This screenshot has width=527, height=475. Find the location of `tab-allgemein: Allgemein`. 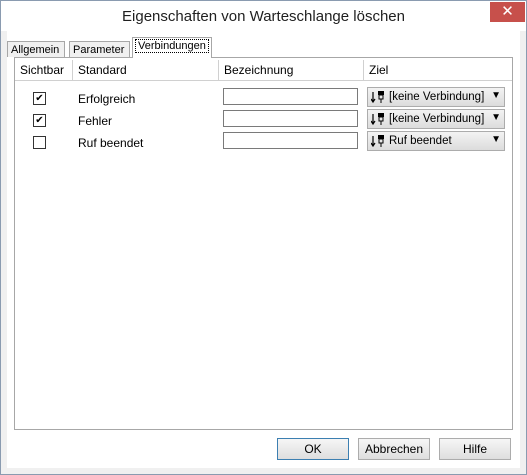

tab-allgemein: Allgemein is located at coordinates (36, 49).